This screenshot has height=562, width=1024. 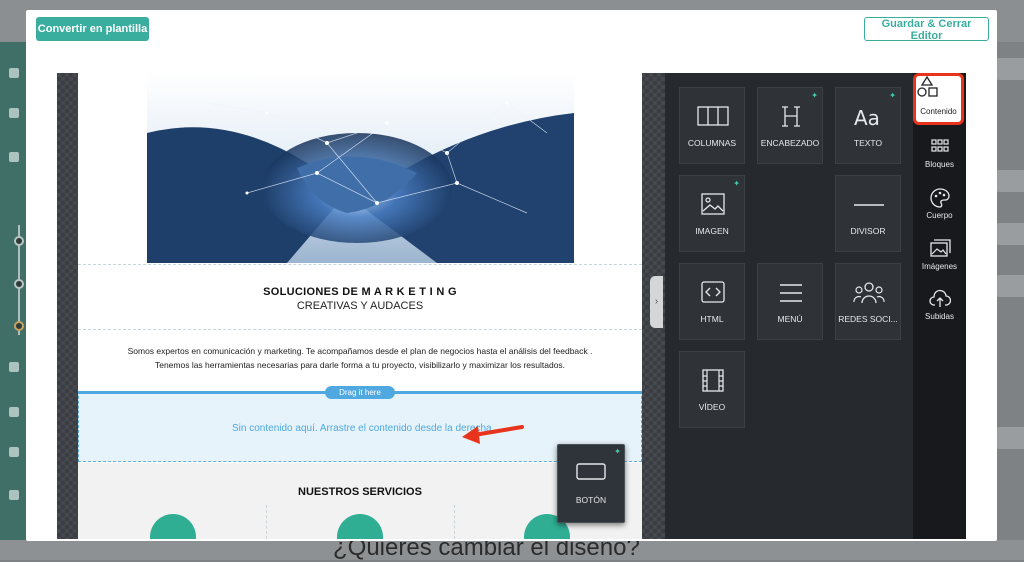 I want to click on tab-label: Cuerpo, so click(x=939, y=215).